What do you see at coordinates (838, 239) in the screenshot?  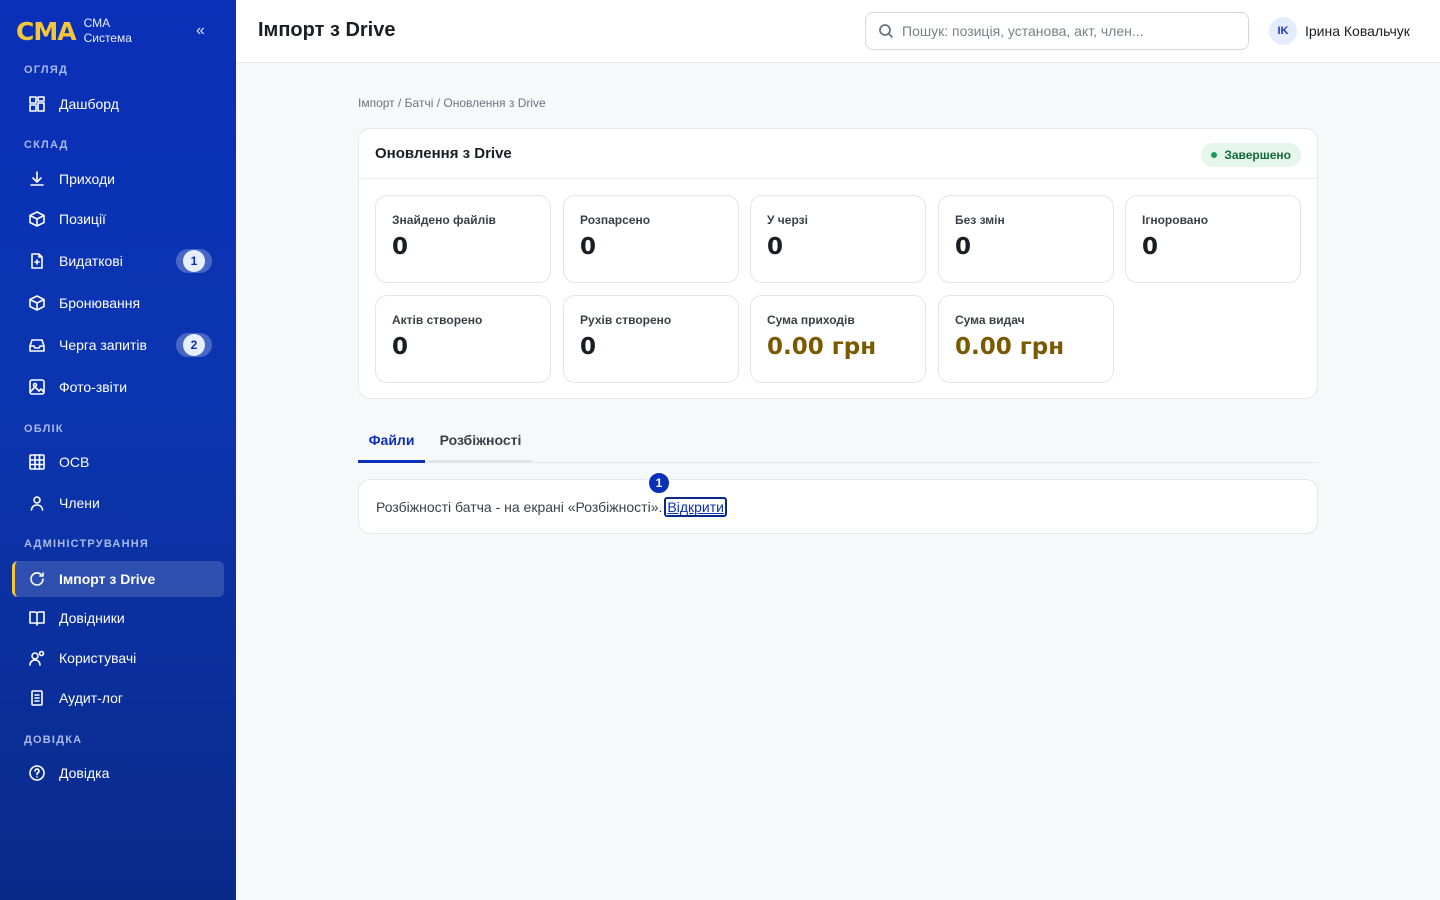 I see `stat-queued: У черзі 0` at bounding box center [838, 239].